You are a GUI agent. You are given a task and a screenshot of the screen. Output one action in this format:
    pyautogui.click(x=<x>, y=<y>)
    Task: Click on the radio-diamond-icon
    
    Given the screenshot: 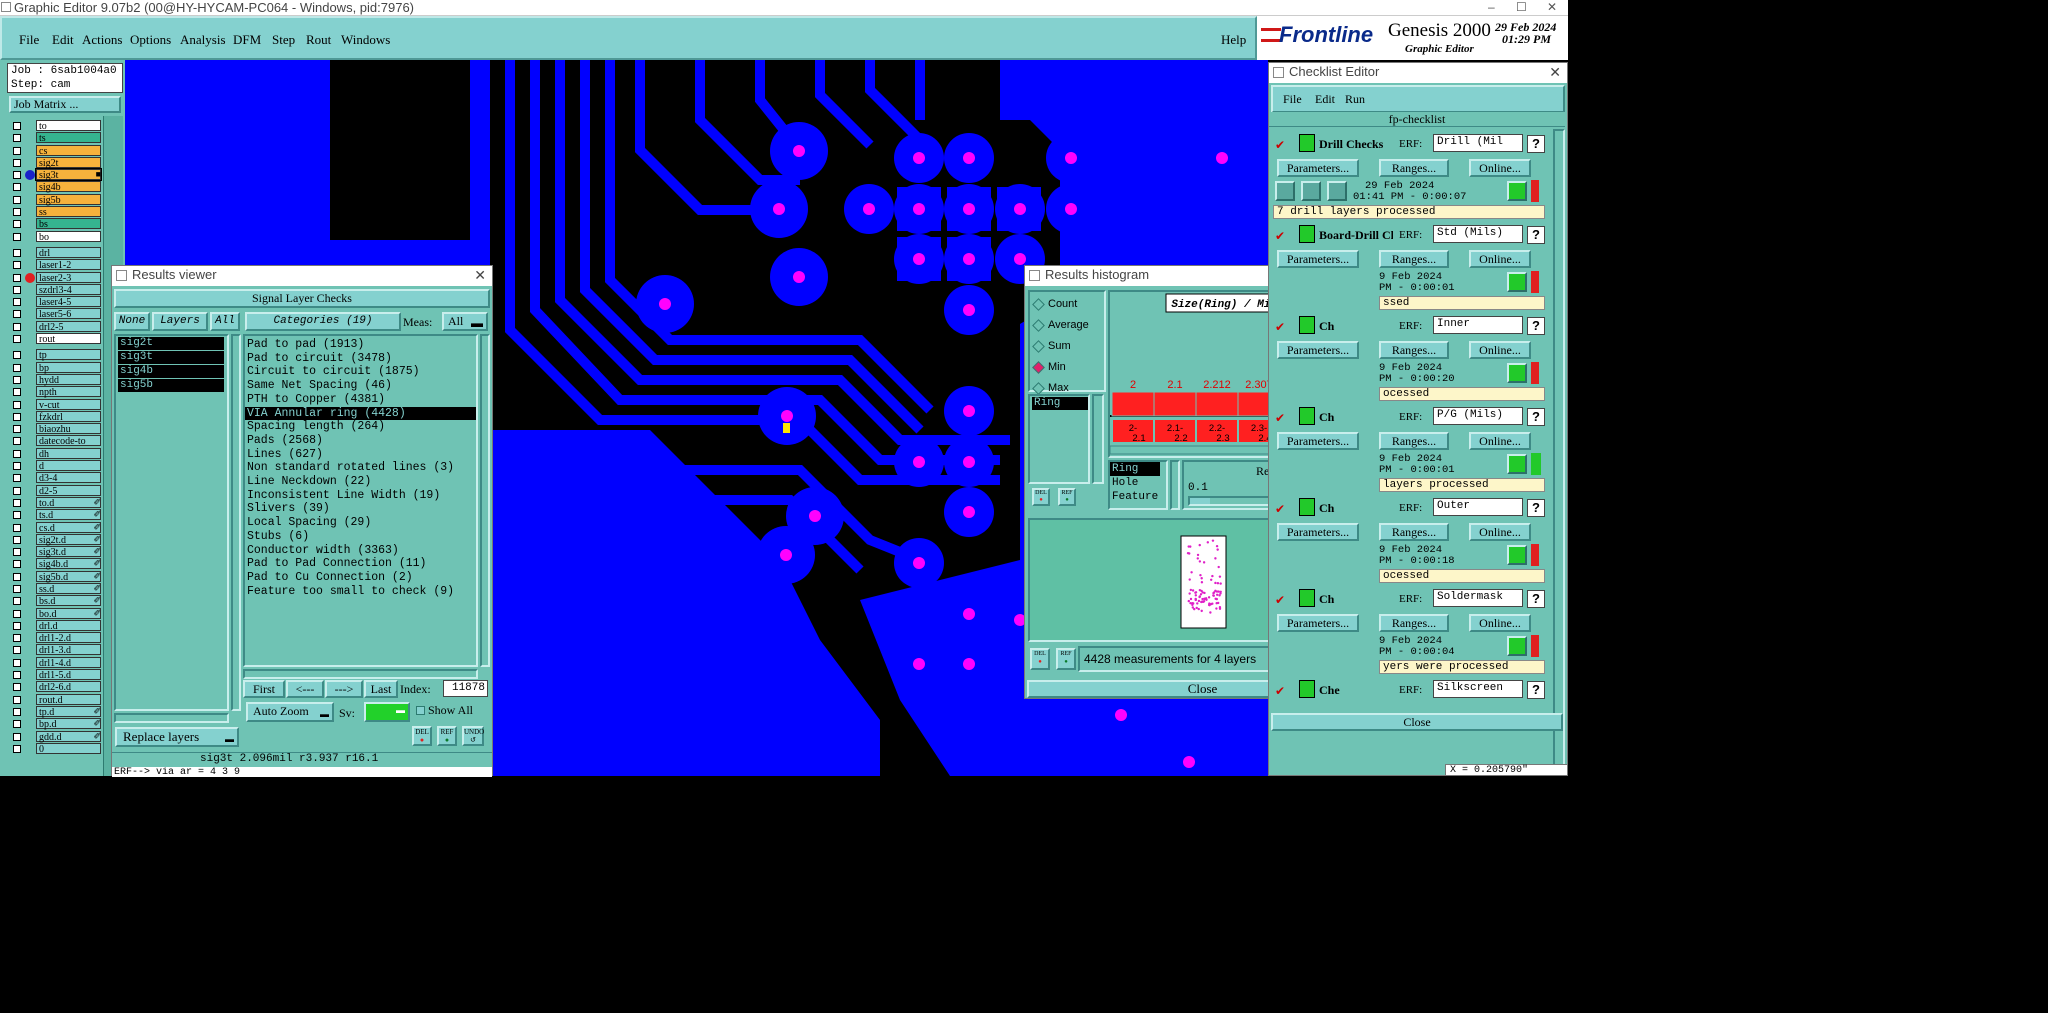 What is the action you would take?
    pyautogui.click(x=1038, y=367)
    